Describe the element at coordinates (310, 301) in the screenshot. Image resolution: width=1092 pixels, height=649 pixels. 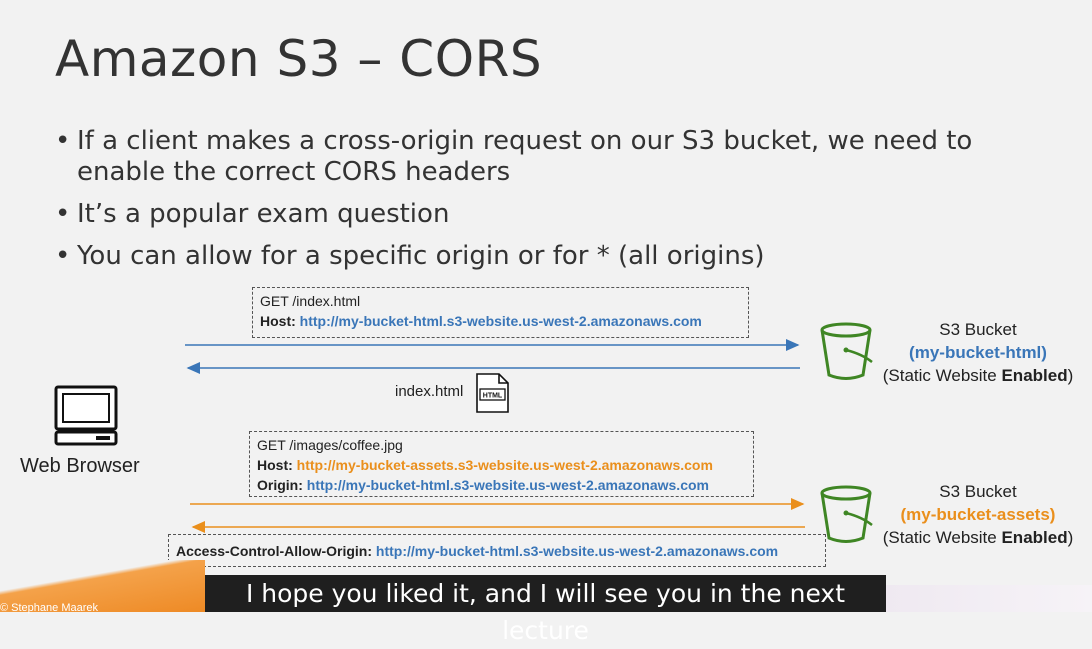
I see `request1-line: GET /index.html` at that location.